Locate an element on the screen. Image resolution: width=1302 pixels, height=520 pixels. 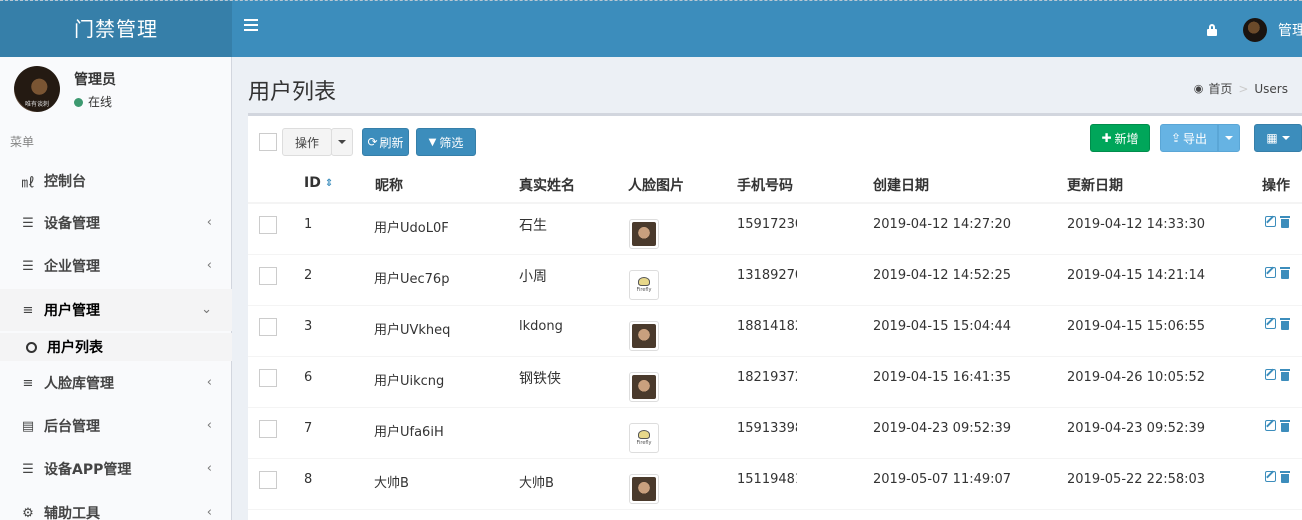
cell-created: 2019-04-12 14:52:25 is located at coordinates (942, 275).